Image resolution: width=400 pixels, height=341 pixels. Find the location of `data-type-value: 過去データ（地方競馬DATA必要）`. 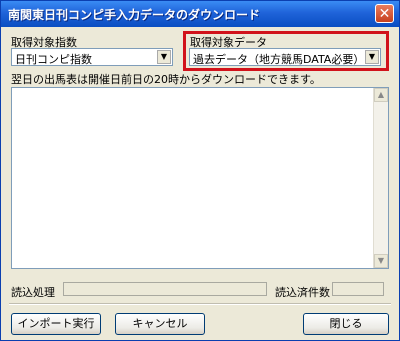

data-type-value: 過去データ（地方競馬DATA必要） is located at coordinates (279, 59).